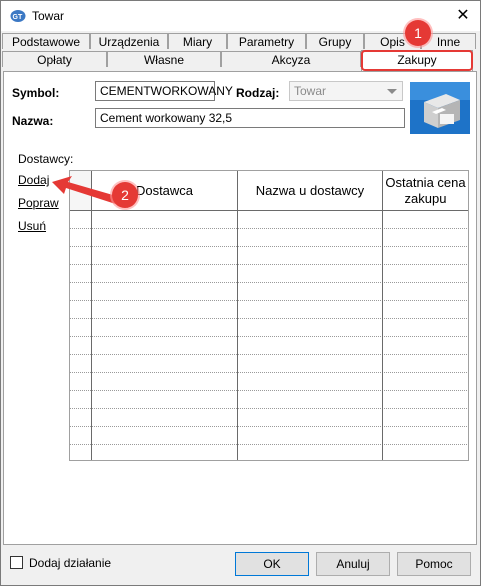  What do you see at coordinates (463, 16) in the screenshot?
I see `close-button: ✕` at bounding box center [463, 16].